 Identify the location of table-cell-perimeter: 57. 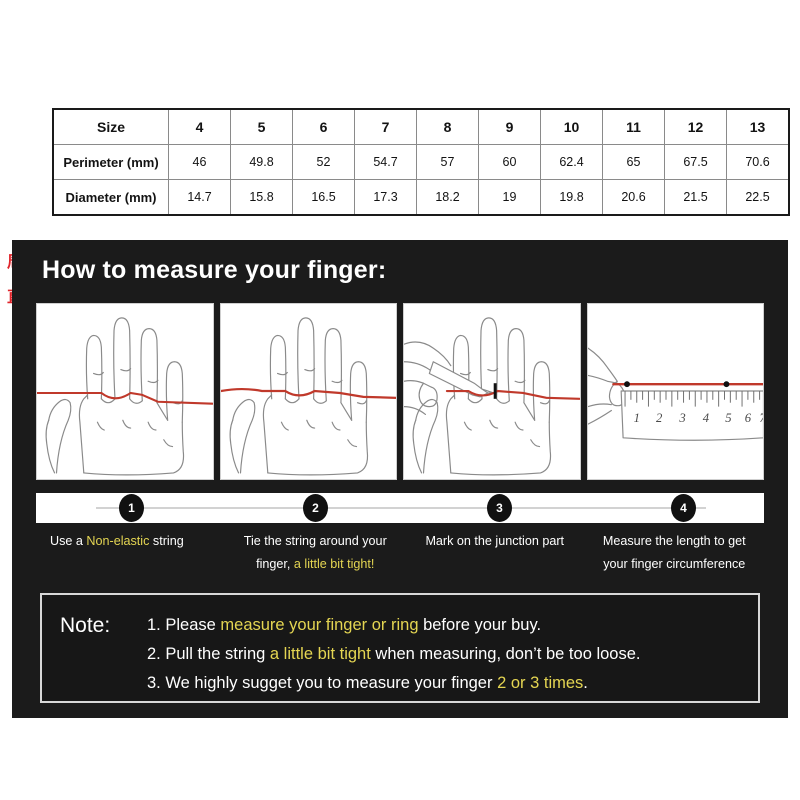
(447, 162).